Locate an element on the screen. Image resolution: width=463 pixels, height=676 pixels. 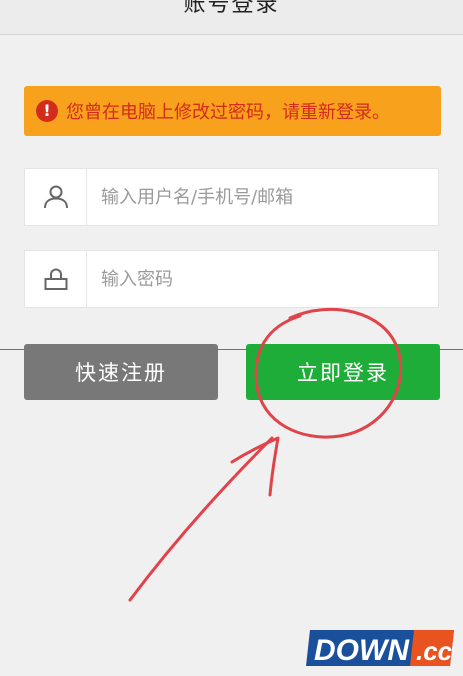
svg-text: .cc is located at coordinates (434, 651).